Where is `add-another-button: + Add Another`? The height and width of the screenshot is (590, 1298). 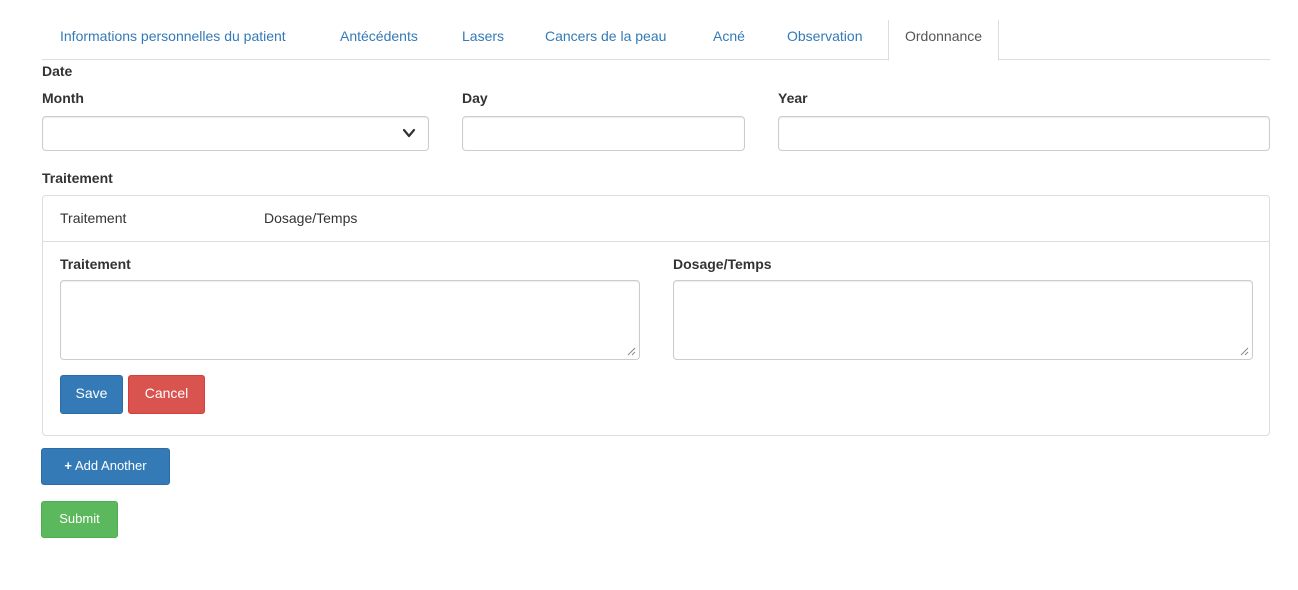 add-another-button: + Add Another is located at coordinates (105, 466).